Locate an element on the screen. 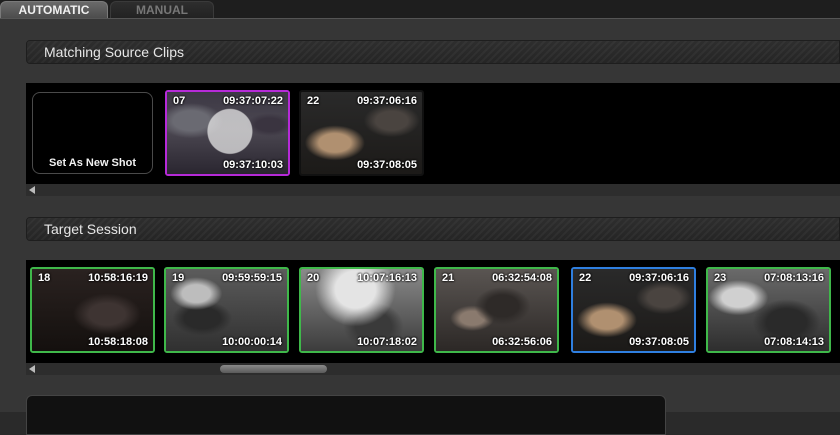 The height and width of the screenshot is (435, 840). set-as-new-shot-button: Set As New Shot is located at coordinates (92, 133).